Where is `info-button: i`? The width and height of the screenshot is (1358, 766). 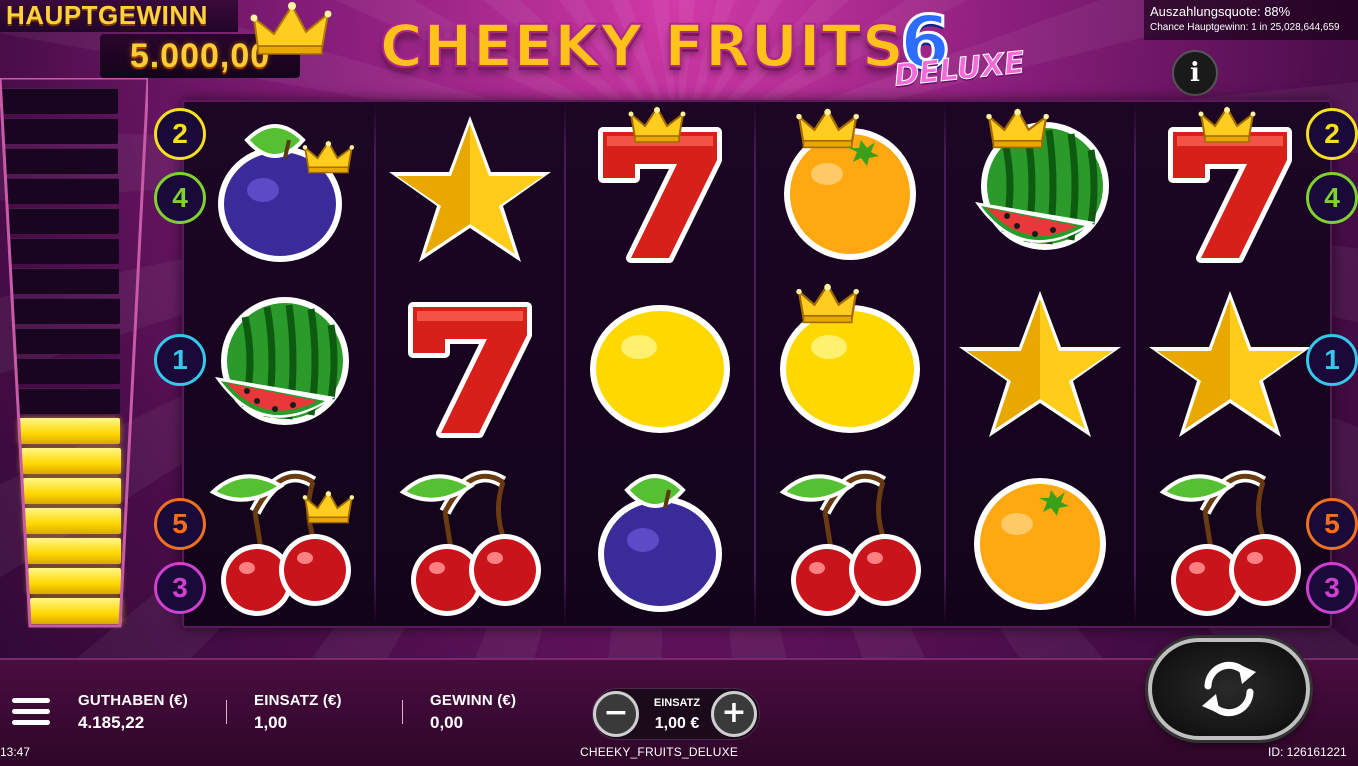
info-button: i is located at coordinates (1195, 73).